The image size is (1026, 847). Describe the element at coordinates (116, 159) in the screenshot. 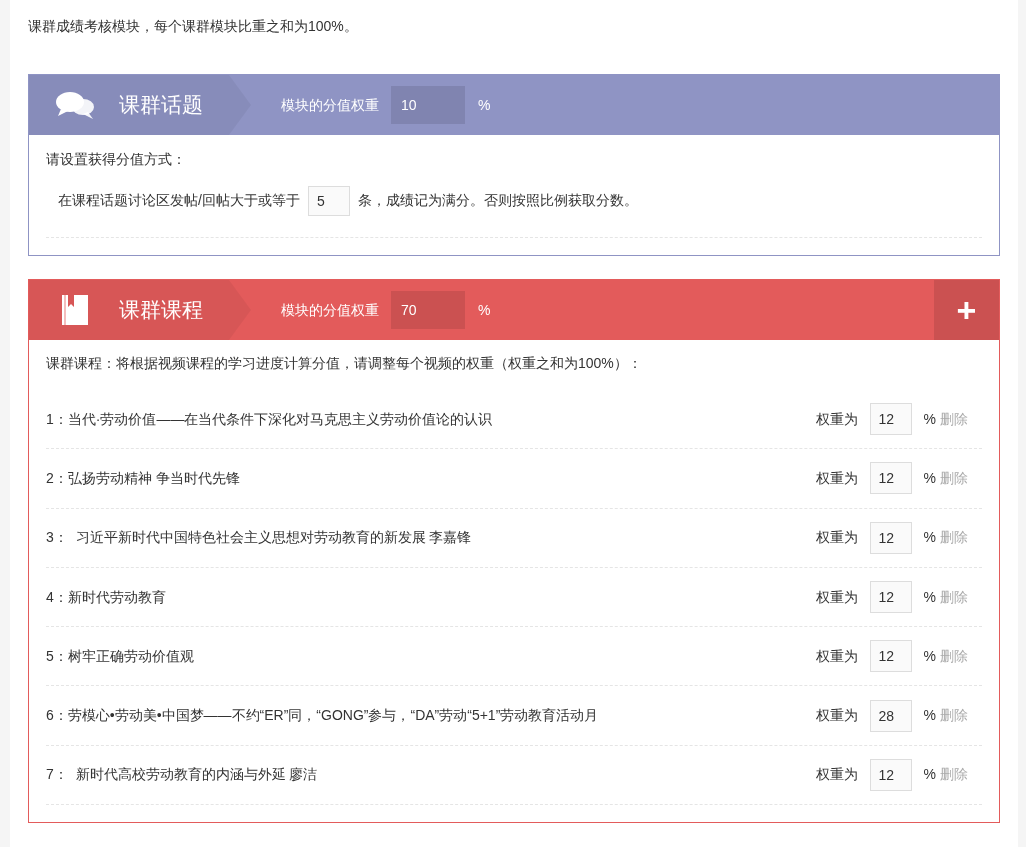

I see `prompt-text: 请设置获得分值方式：` at that location.